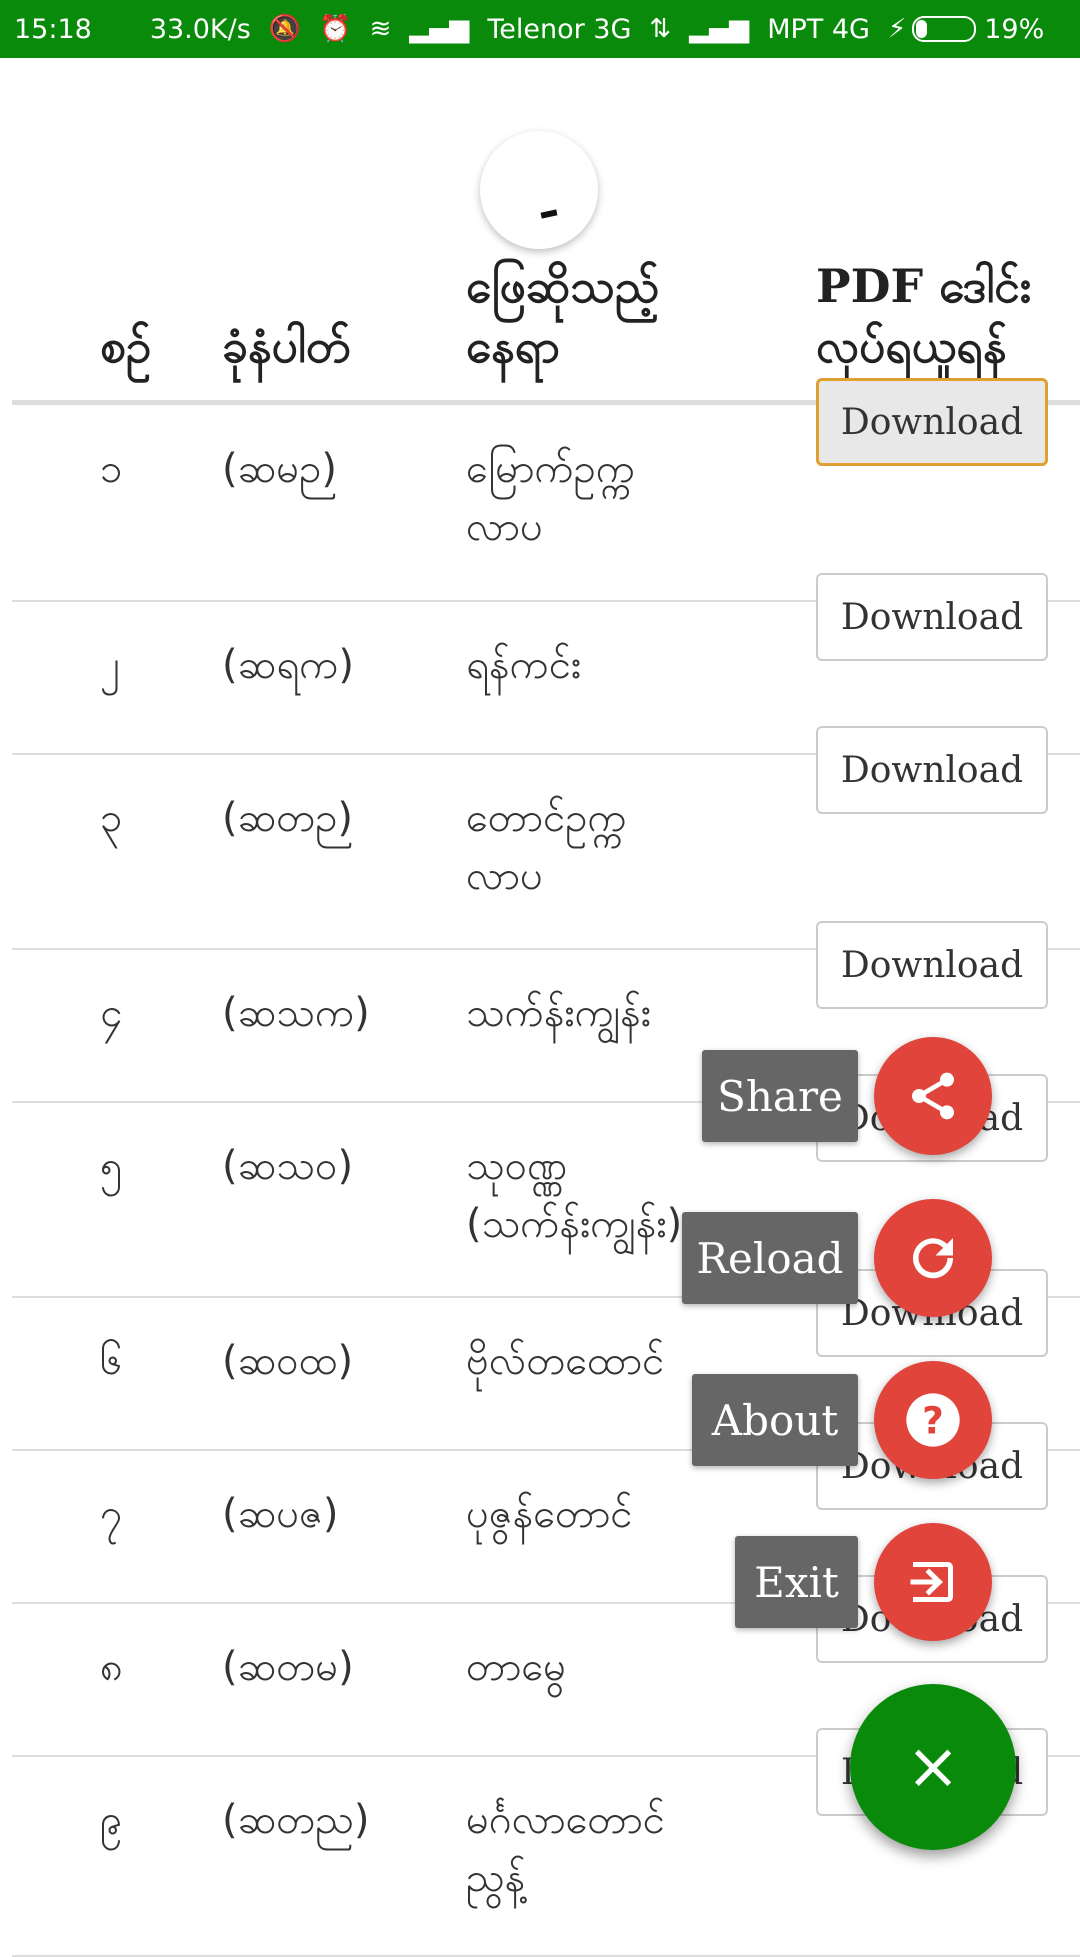  Describe the element at coordinates (563, 286) in the screenshot. I see `header-place-line1: ဖြေဆိုသည့်` at that location.